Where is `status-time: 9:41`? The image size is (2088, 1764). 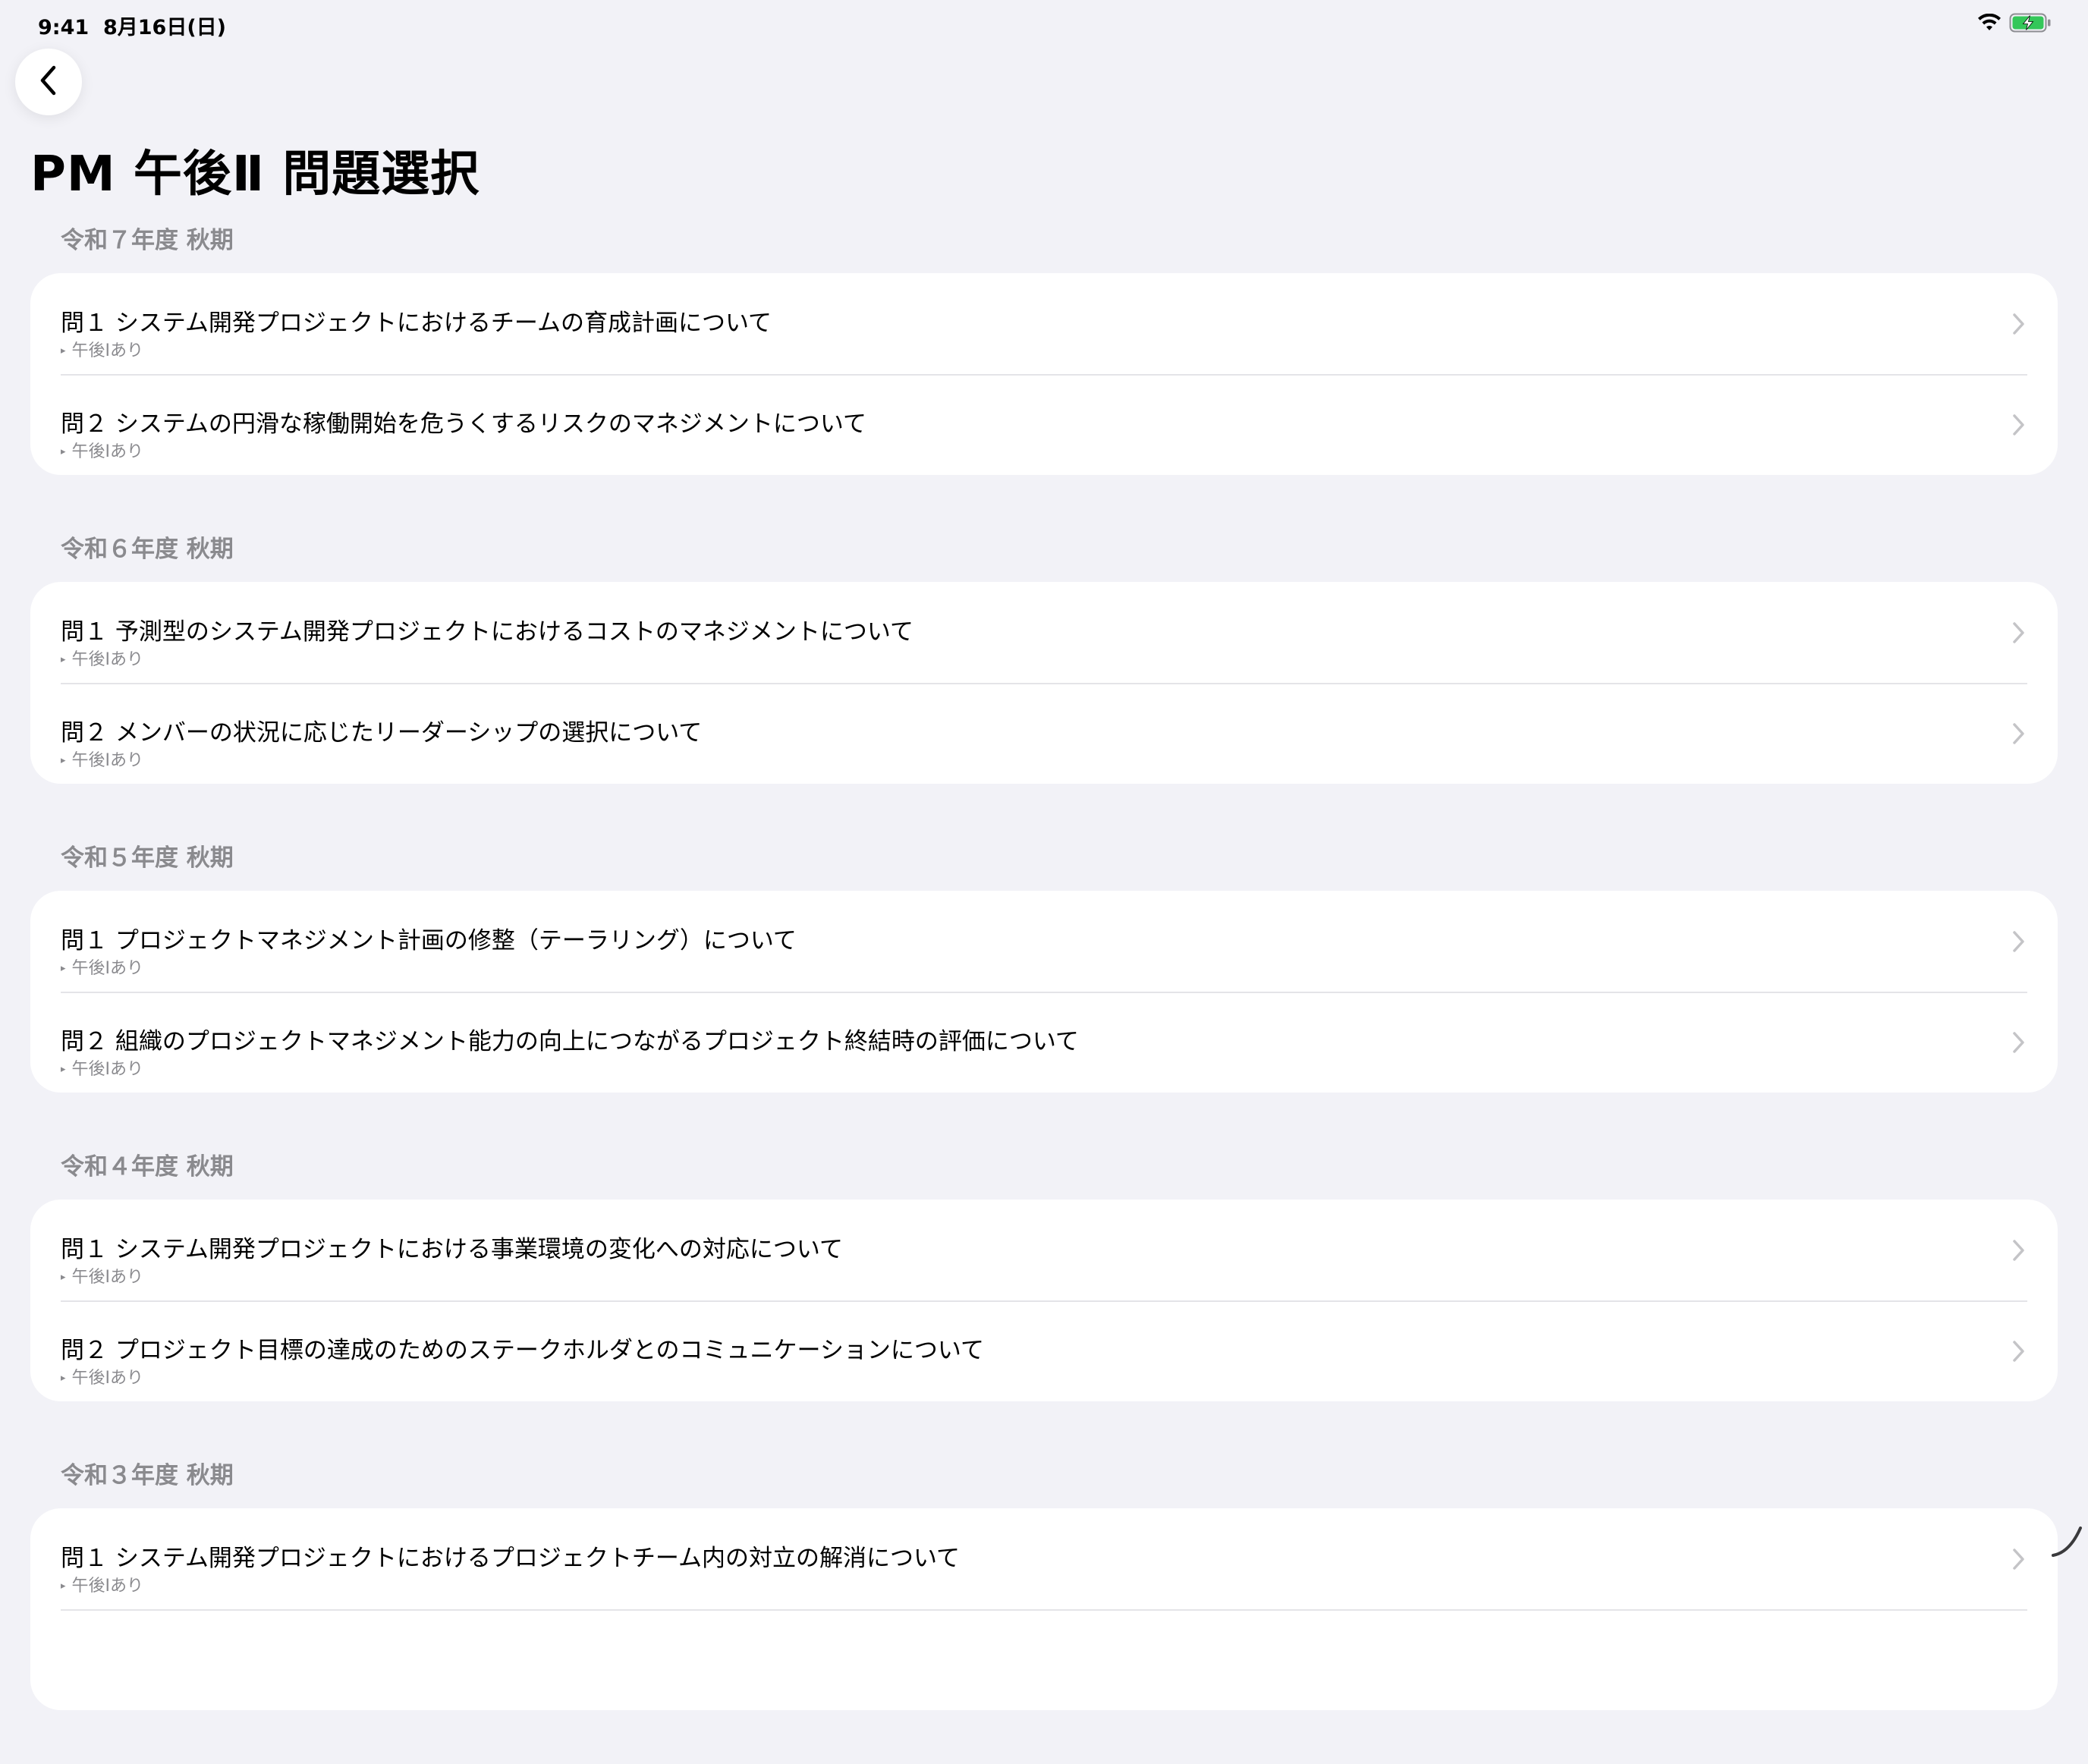 status-time: 9:41 is located at coordinates (64, 27).